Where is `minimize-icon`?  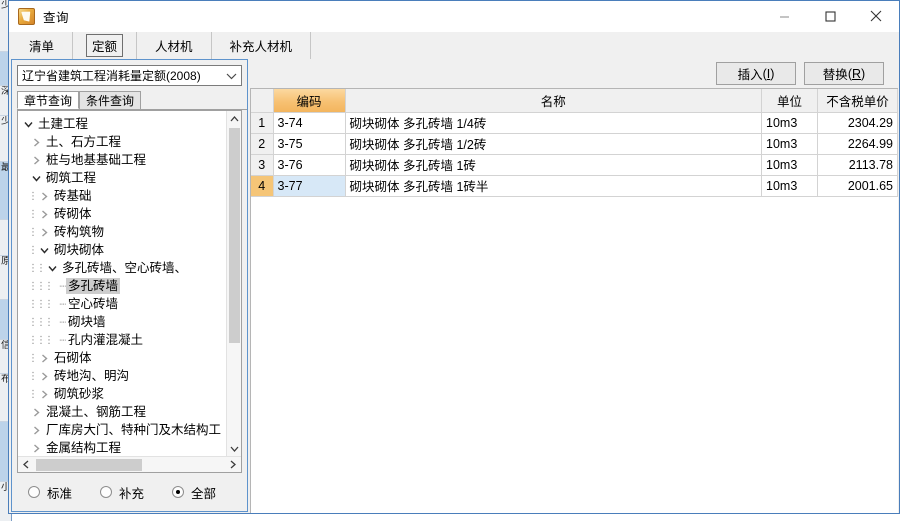
minimize-icon is located at coordinates (784, 16).